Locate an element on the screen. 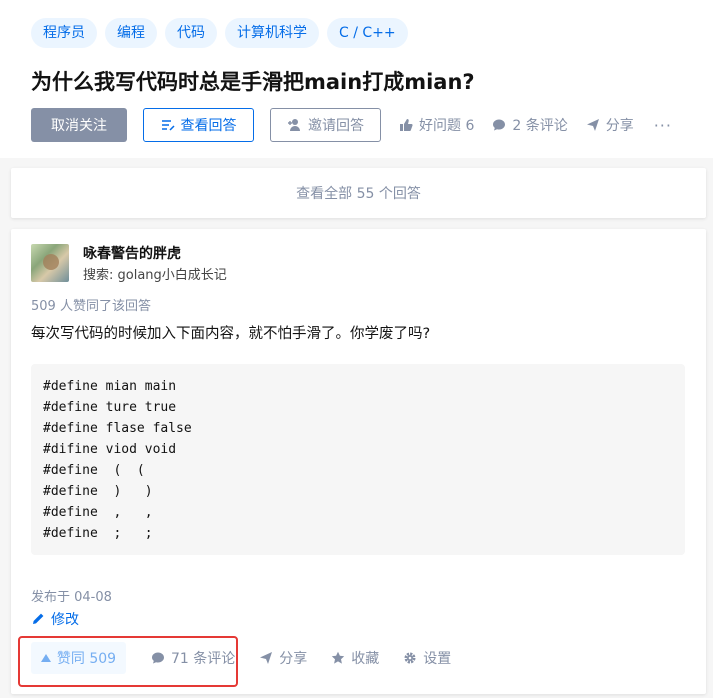 This screenshot has height=698, width=713. add-user-icon is located at coordinates (294, 125).